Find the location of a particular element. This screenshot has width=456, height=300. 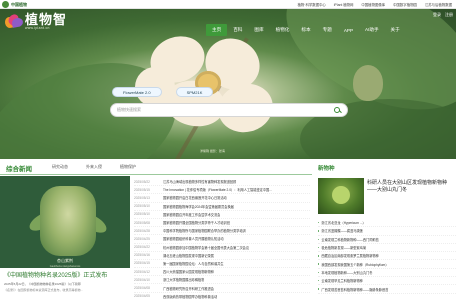

list-item-label: 西藏自治区南部发现紫罗兰属植物新物种 is located at coordinates (349, 255).